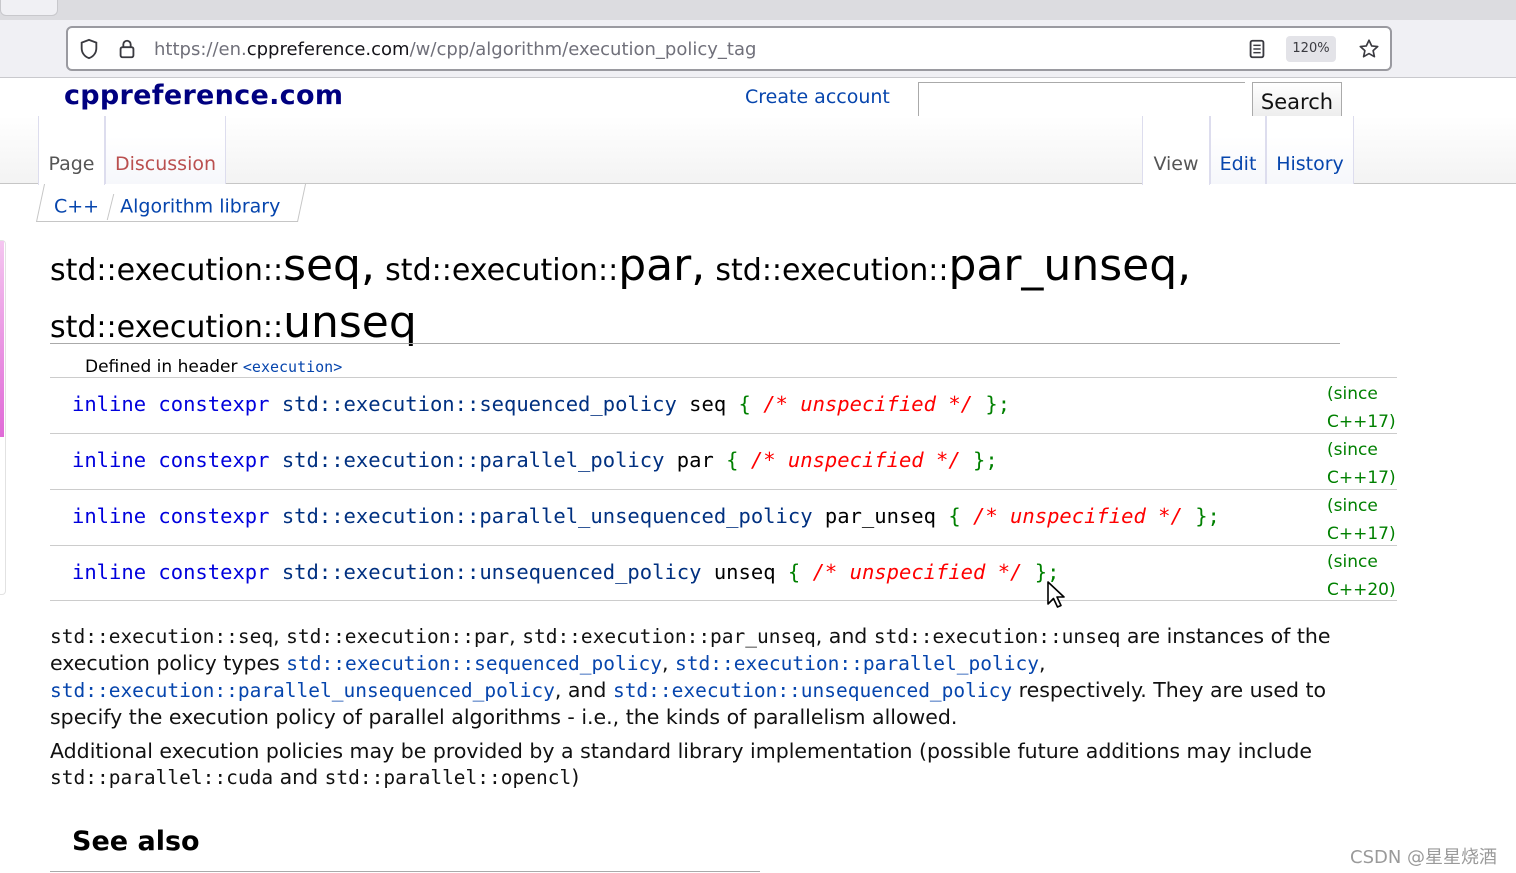  Describe the element at coordinates (322, 265) in the screenshot. I see `title-name: seq` at that location.